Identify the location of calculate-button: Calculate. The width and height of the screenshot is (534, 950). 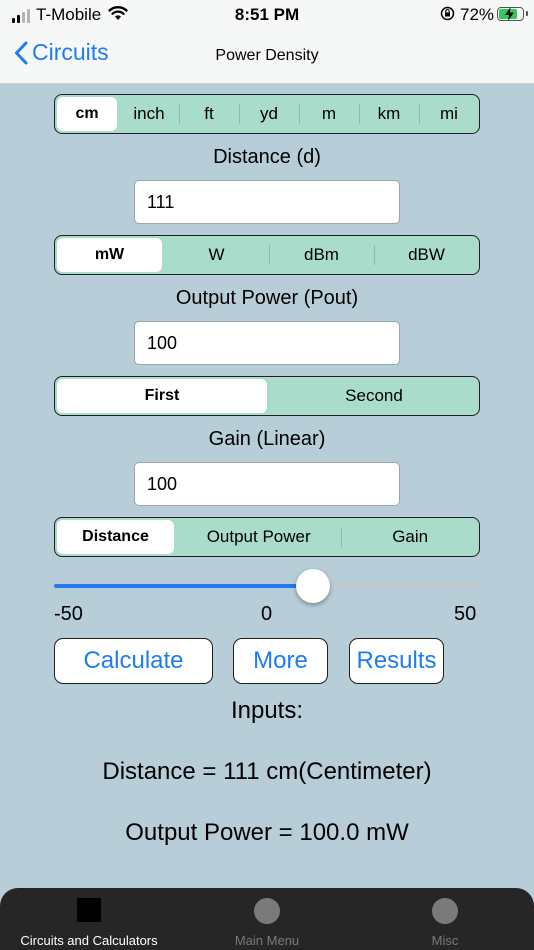
(133, 661).